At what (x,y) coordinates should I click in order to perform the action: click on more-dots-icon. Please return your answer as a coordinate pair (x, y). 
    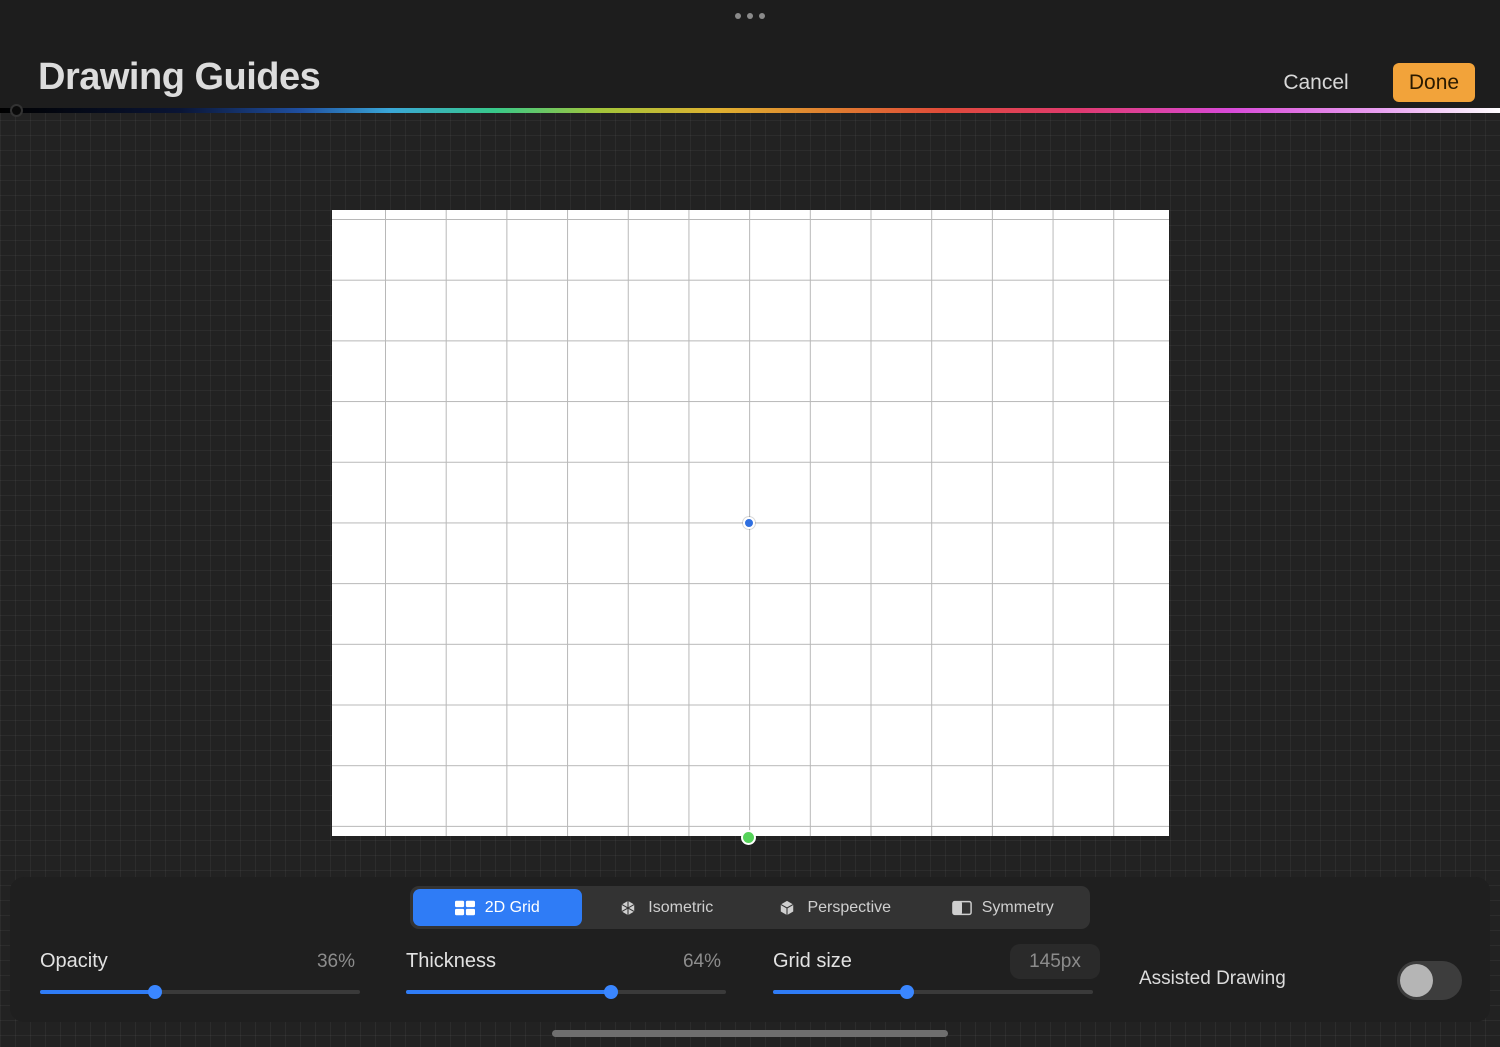
    Looking at the image, I should click on (750, 16).